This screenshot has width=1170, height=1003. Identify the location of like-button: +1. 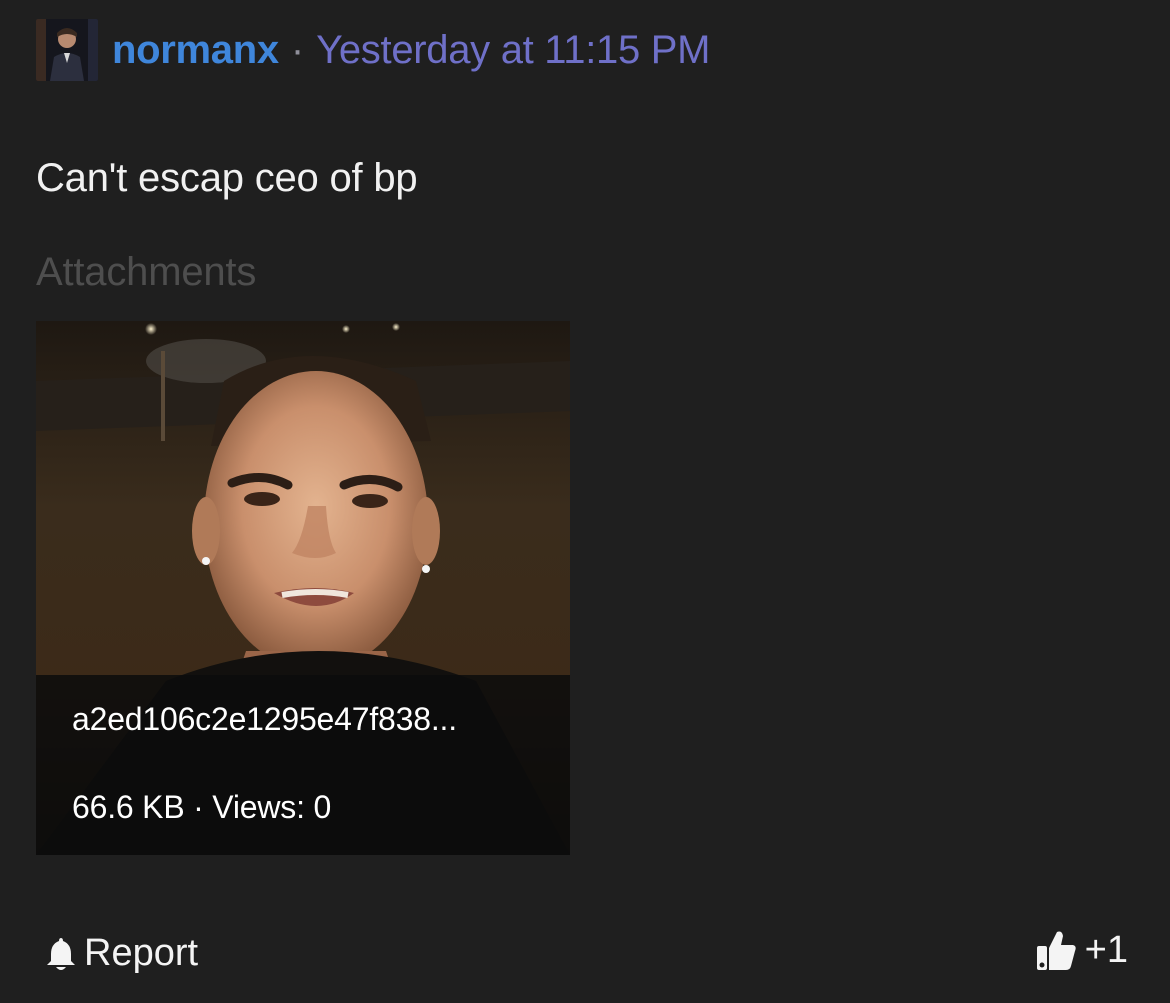
(1081, 950).